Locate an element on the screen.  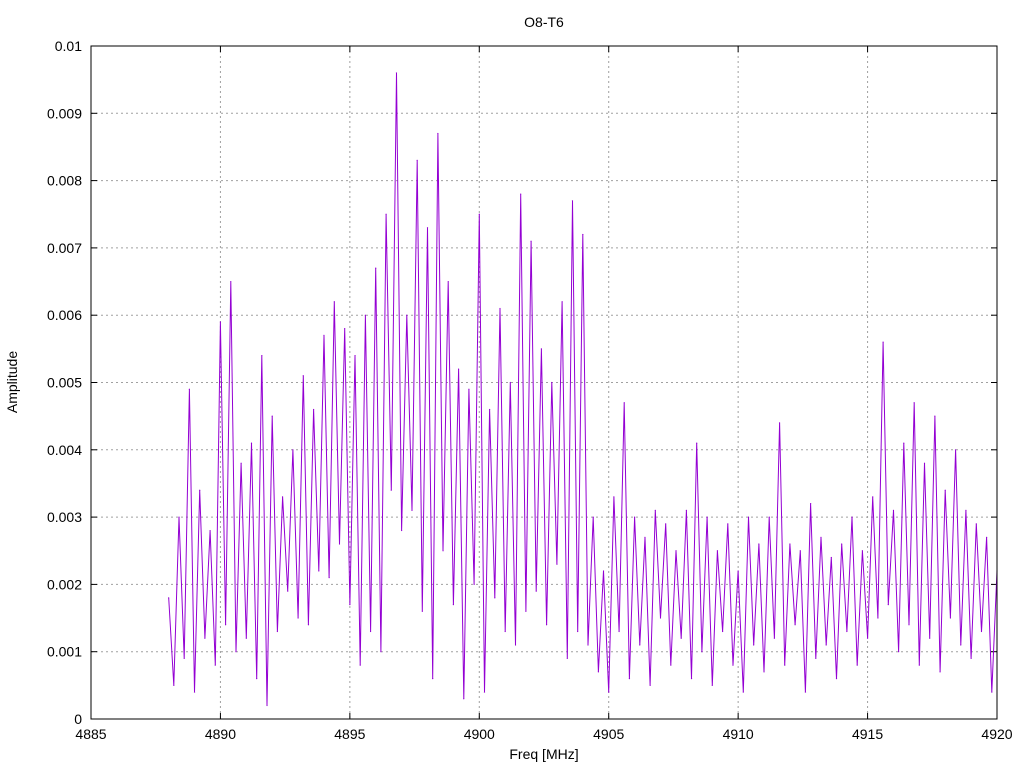
x-axis-label: Freq [MHz] is located at coordinates (543, 754).